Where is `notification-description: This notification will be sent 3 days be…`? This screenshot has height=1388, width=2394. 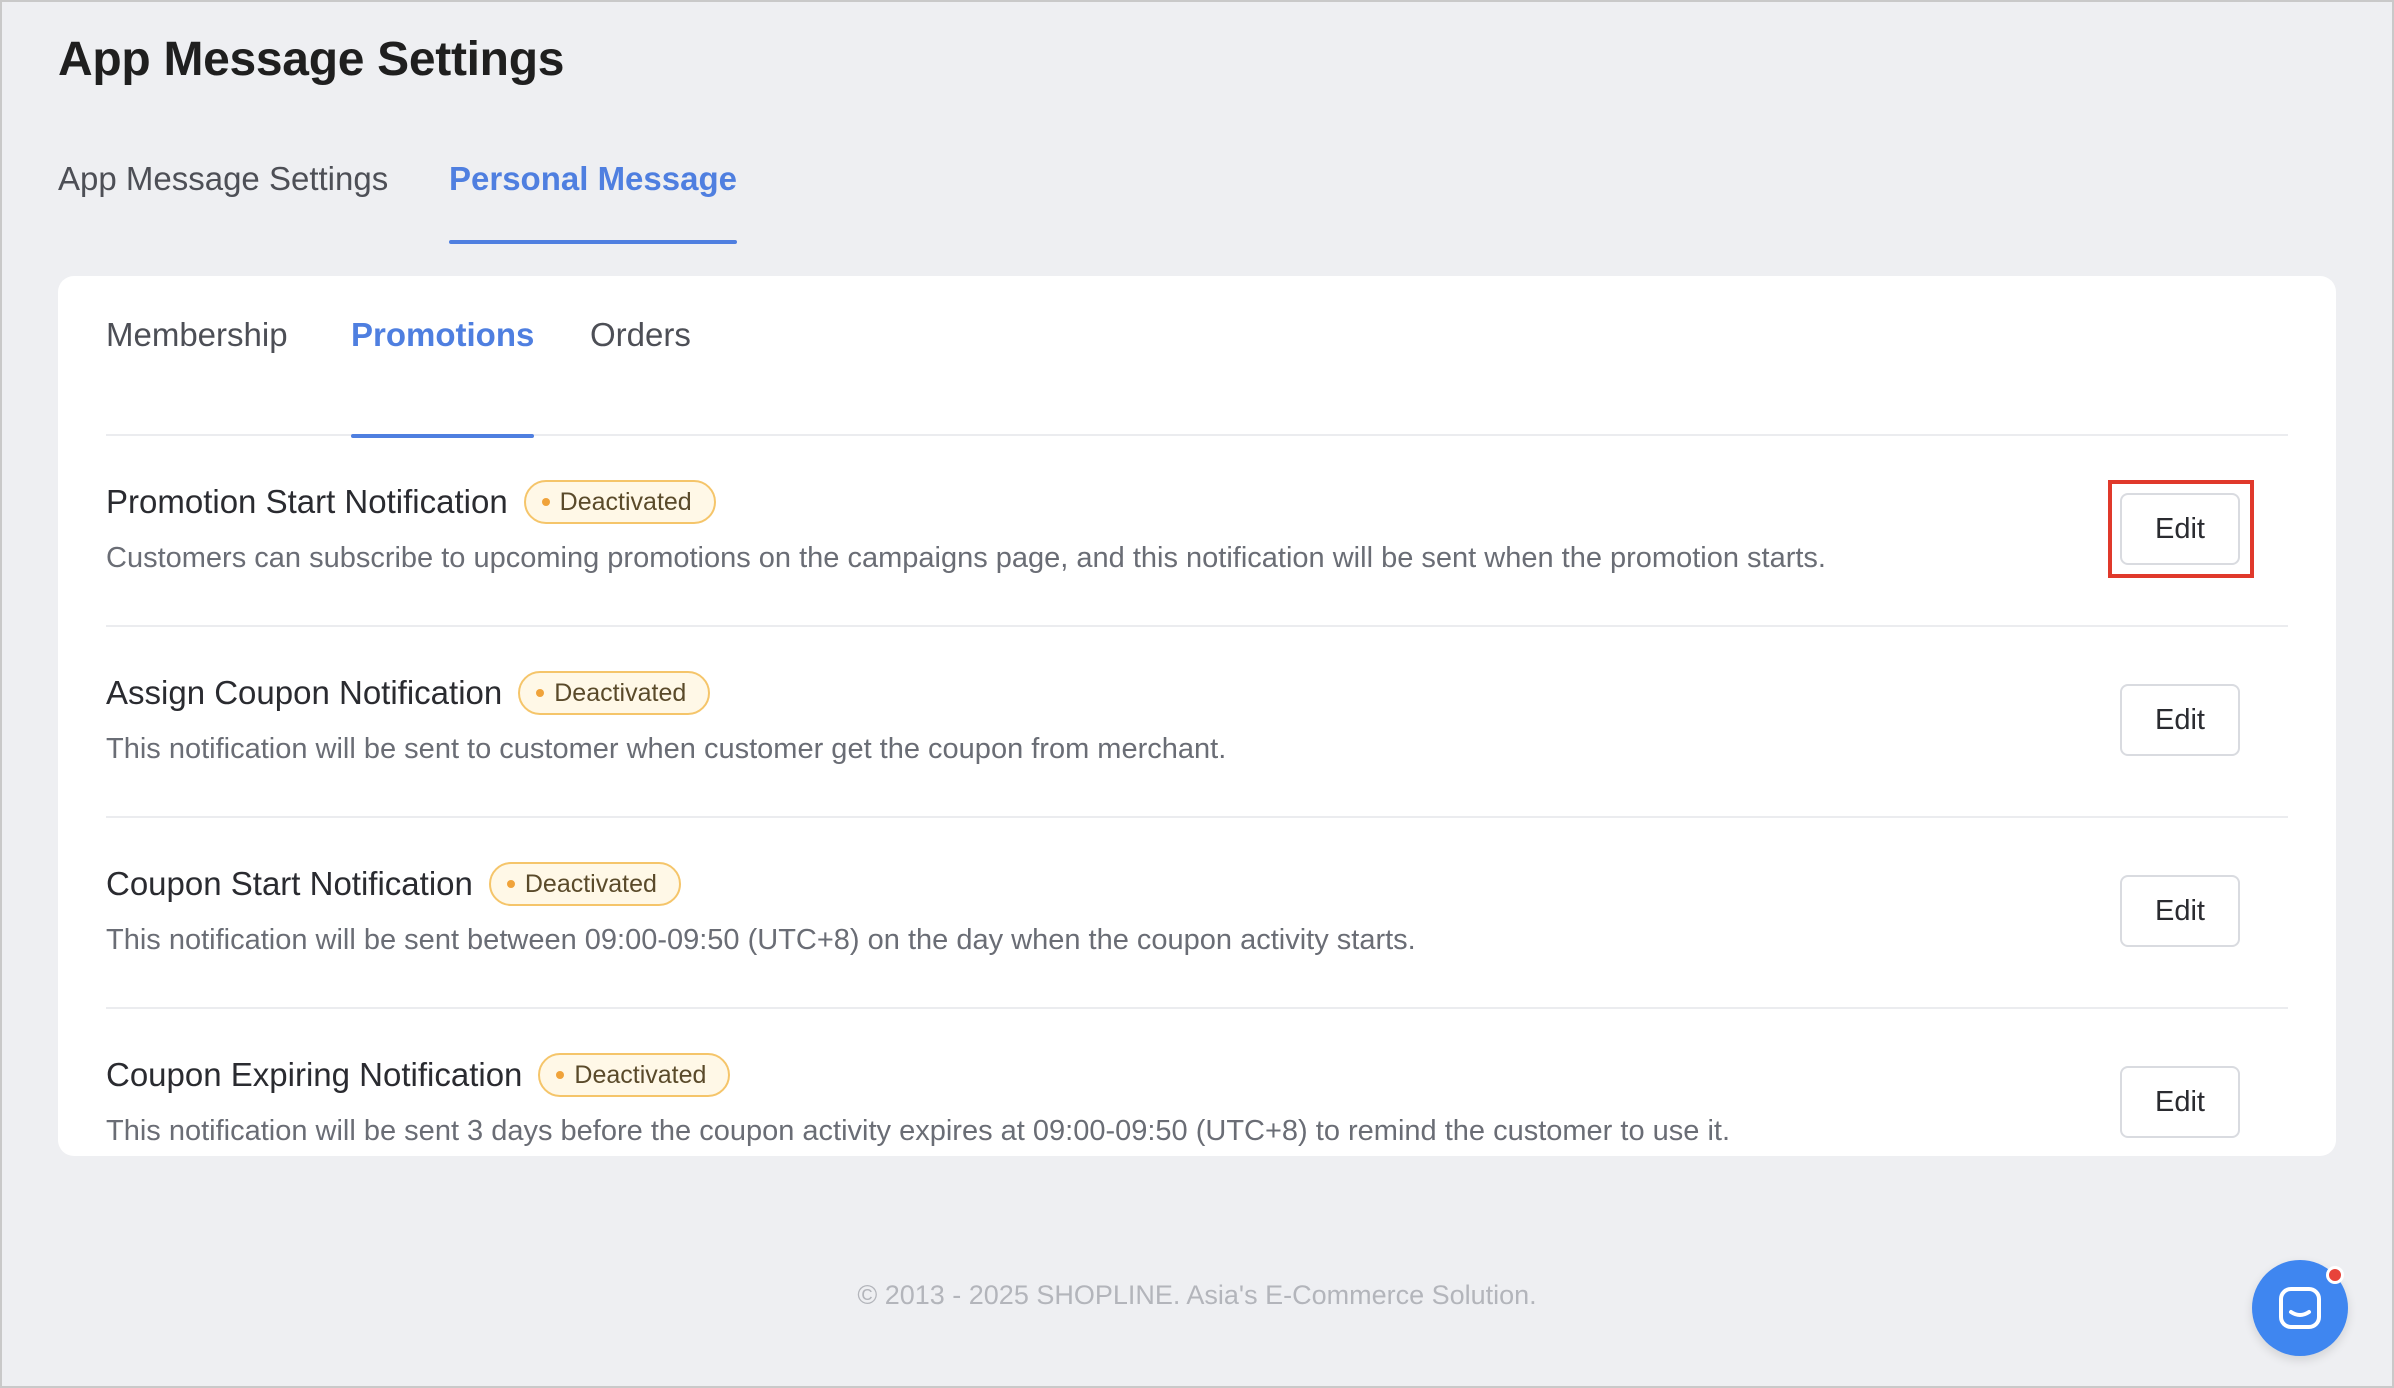
notification-description: This notification will be sent 3 days be… is located at coordinates (918, 1131).